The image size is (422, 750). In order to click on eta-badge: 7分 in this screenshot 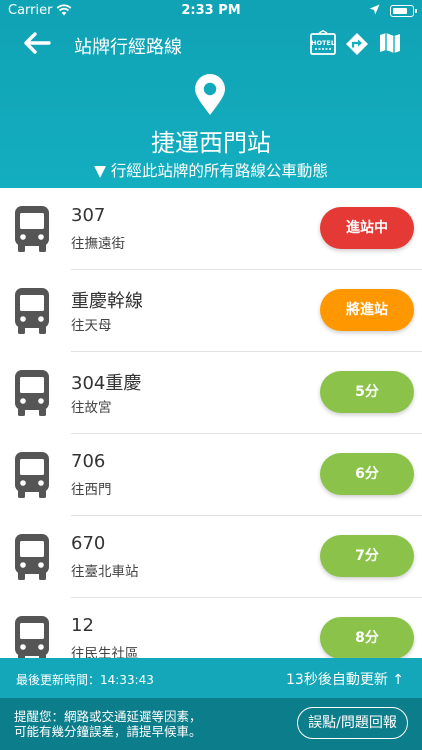, I will do `click(367, 556)`.